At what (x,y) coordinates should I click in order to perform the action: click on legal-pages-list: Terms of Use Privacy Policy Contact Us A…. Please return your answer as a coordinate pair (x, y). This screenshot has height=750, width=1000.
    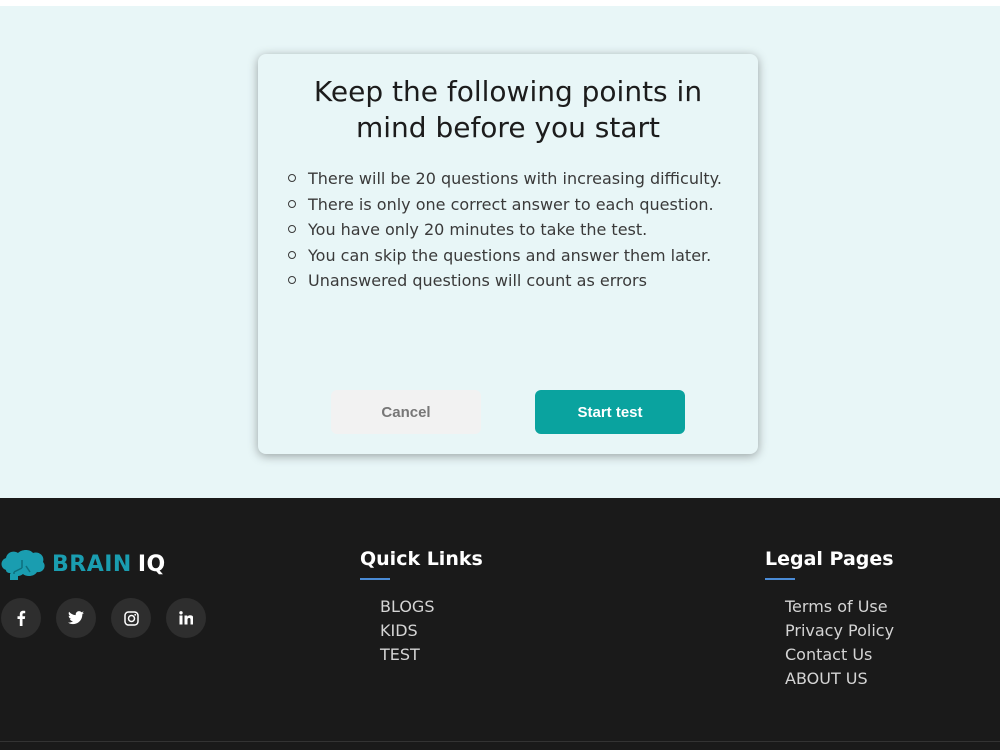
    Looking at the image, I should click on (839, 643).